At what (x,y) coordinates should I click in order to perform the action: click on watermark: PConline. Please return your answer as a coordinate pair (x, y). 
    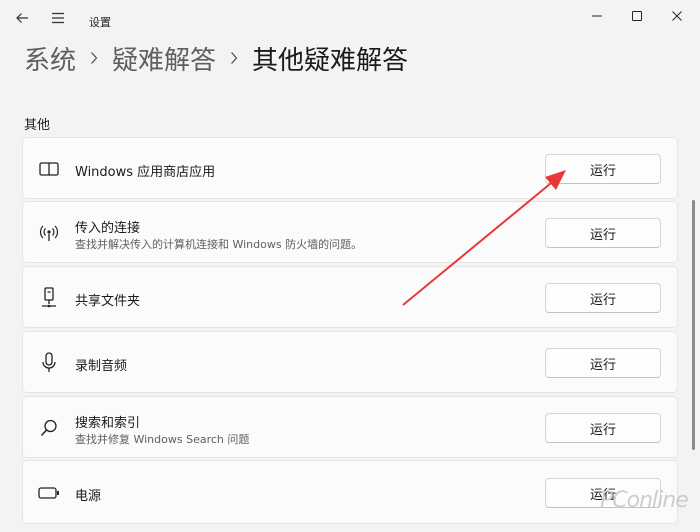
    Looking at the image, I should click on (644, 500).